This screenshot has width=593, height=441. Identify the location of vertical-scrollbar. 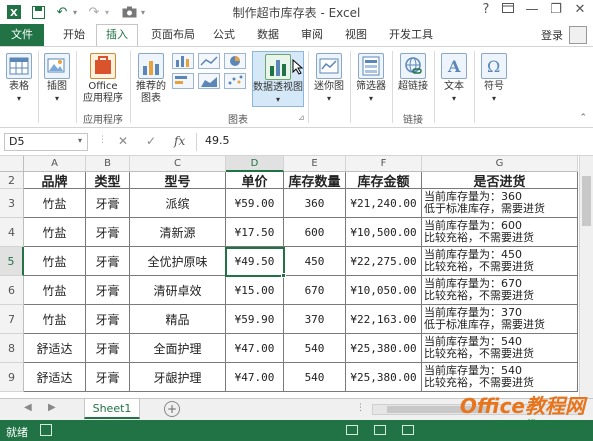
(586, 277).